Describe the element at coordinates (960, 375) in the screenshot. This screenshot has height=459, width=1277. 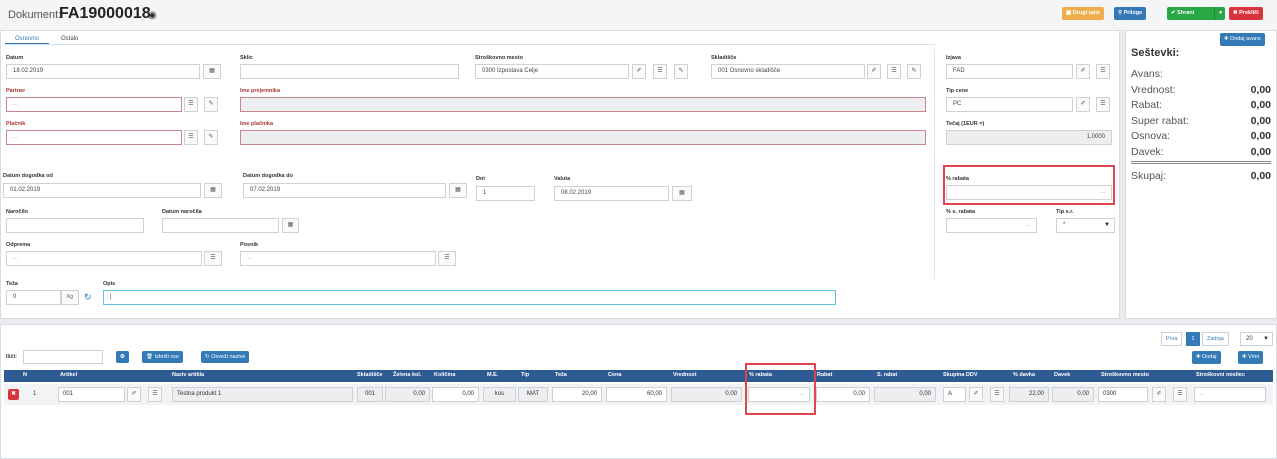
I see `col-ddv: Skupina DDV` at that location.